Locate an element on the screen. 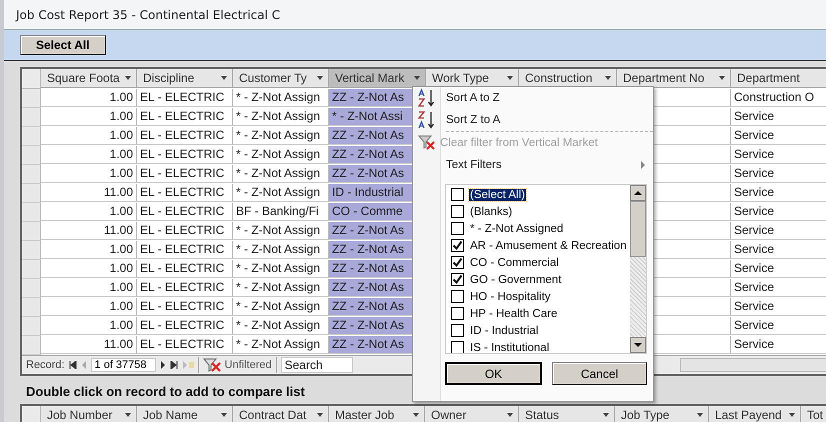 The width and height of the screenshot is (826, 422). filter-value: * - Z-Not Assigned is located at coordinates (516, 228).